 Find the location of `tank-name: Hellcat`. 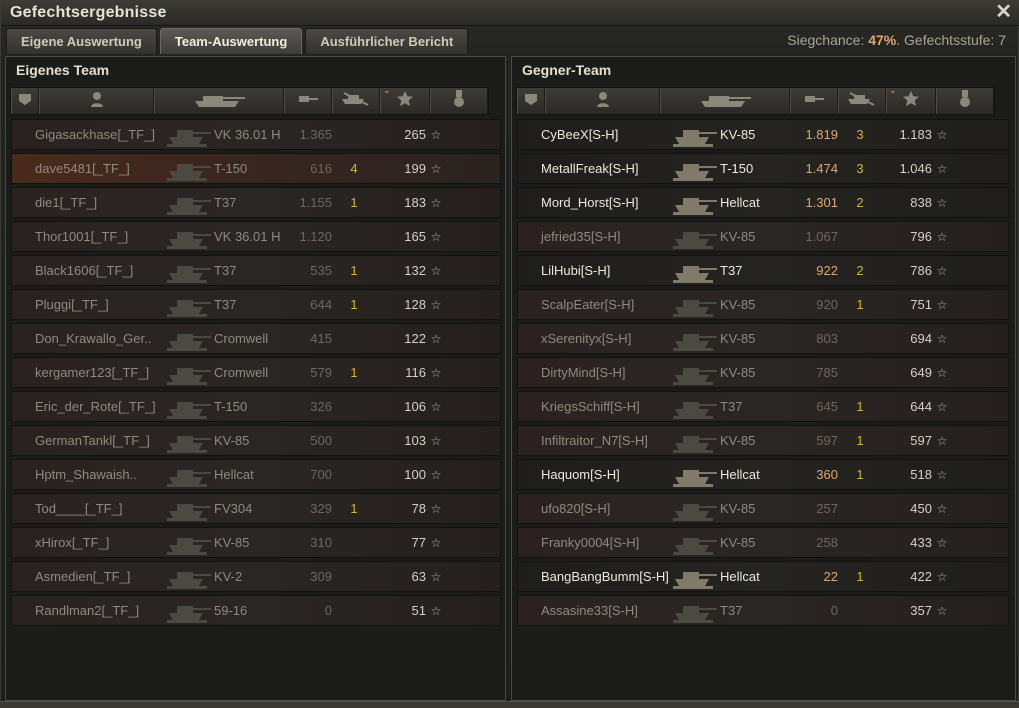

tank-name: Hellcat is located at coordinates (740, 202).